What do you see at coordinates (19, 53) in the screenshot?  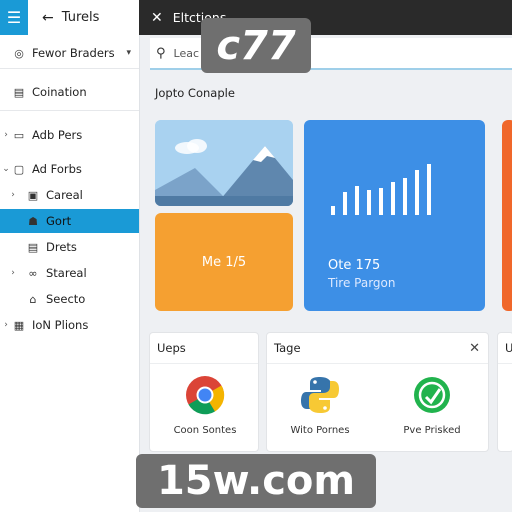 I see `radio-icon: ◎` at bounding box center [19, 53].